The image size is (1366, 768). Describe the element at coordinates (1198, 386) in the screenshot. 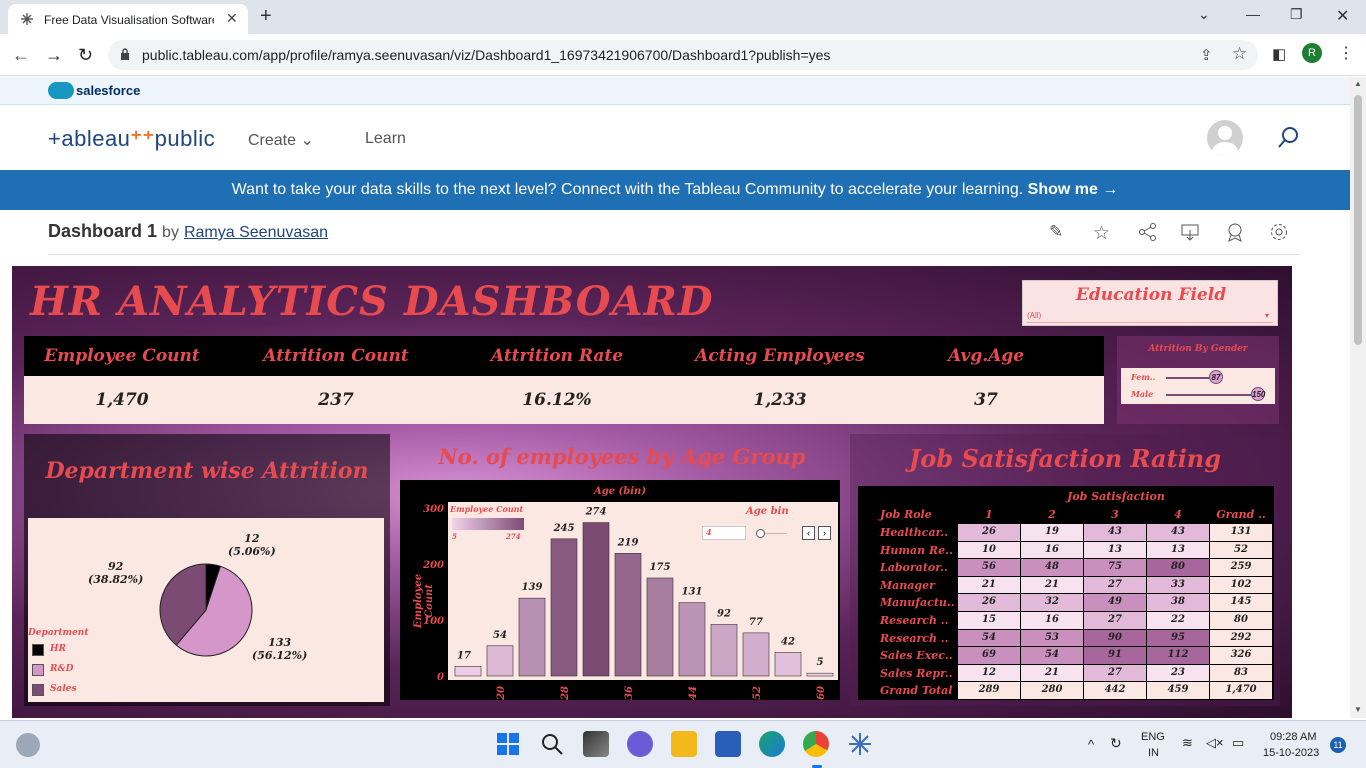

I see `gender-chart: Fem.. 87 Male 150` at that location.